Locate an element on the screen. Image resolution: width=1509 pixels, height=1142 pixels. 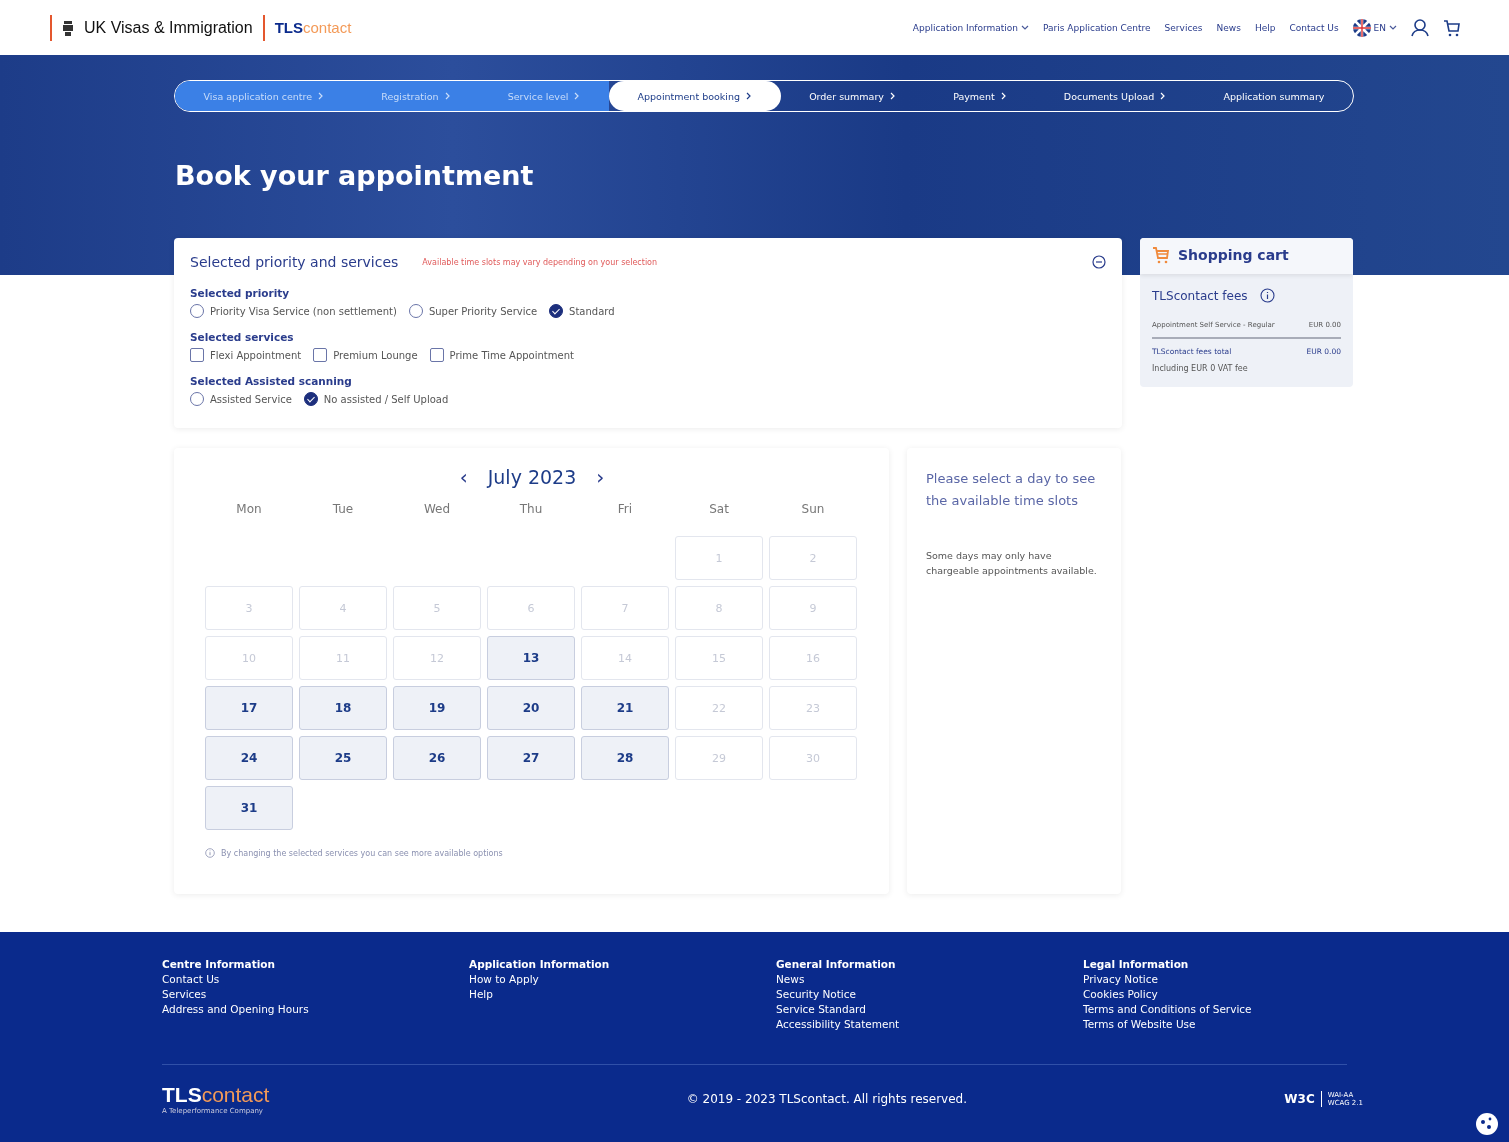
option-label: Prime Time Appointment is located at coordinates (511, 355).